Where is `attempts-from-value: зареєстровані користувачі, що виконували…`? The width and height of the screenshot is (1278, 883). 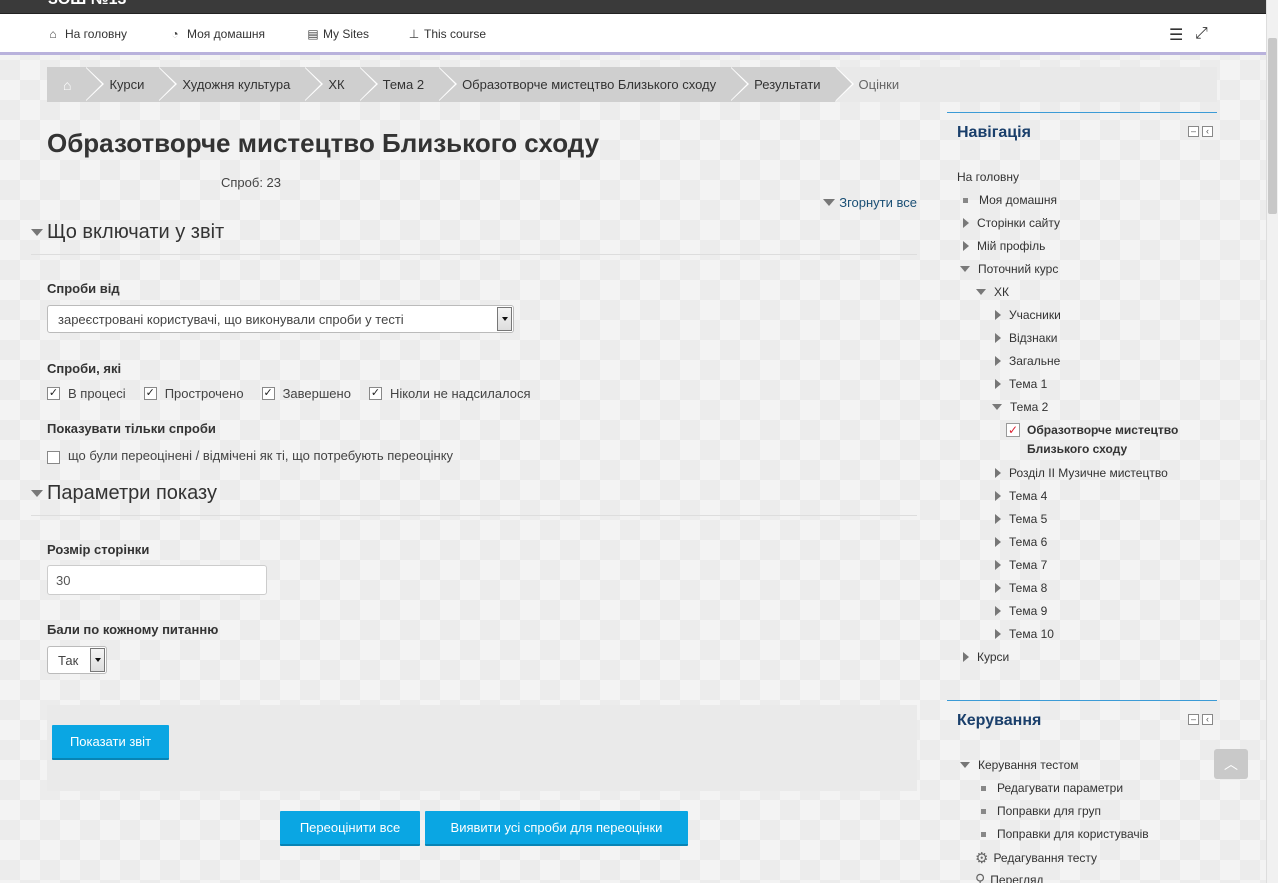
attempts-from-value: зареєстровані користувачі, що виконували… is located at coordinates (231, 319).